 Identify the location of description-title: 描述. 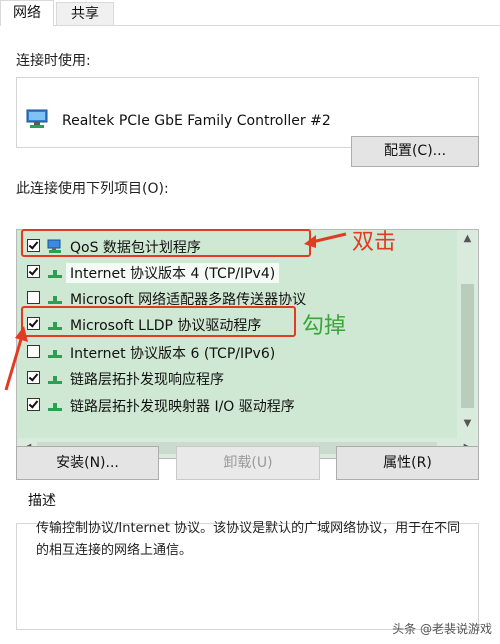
(42, 500).